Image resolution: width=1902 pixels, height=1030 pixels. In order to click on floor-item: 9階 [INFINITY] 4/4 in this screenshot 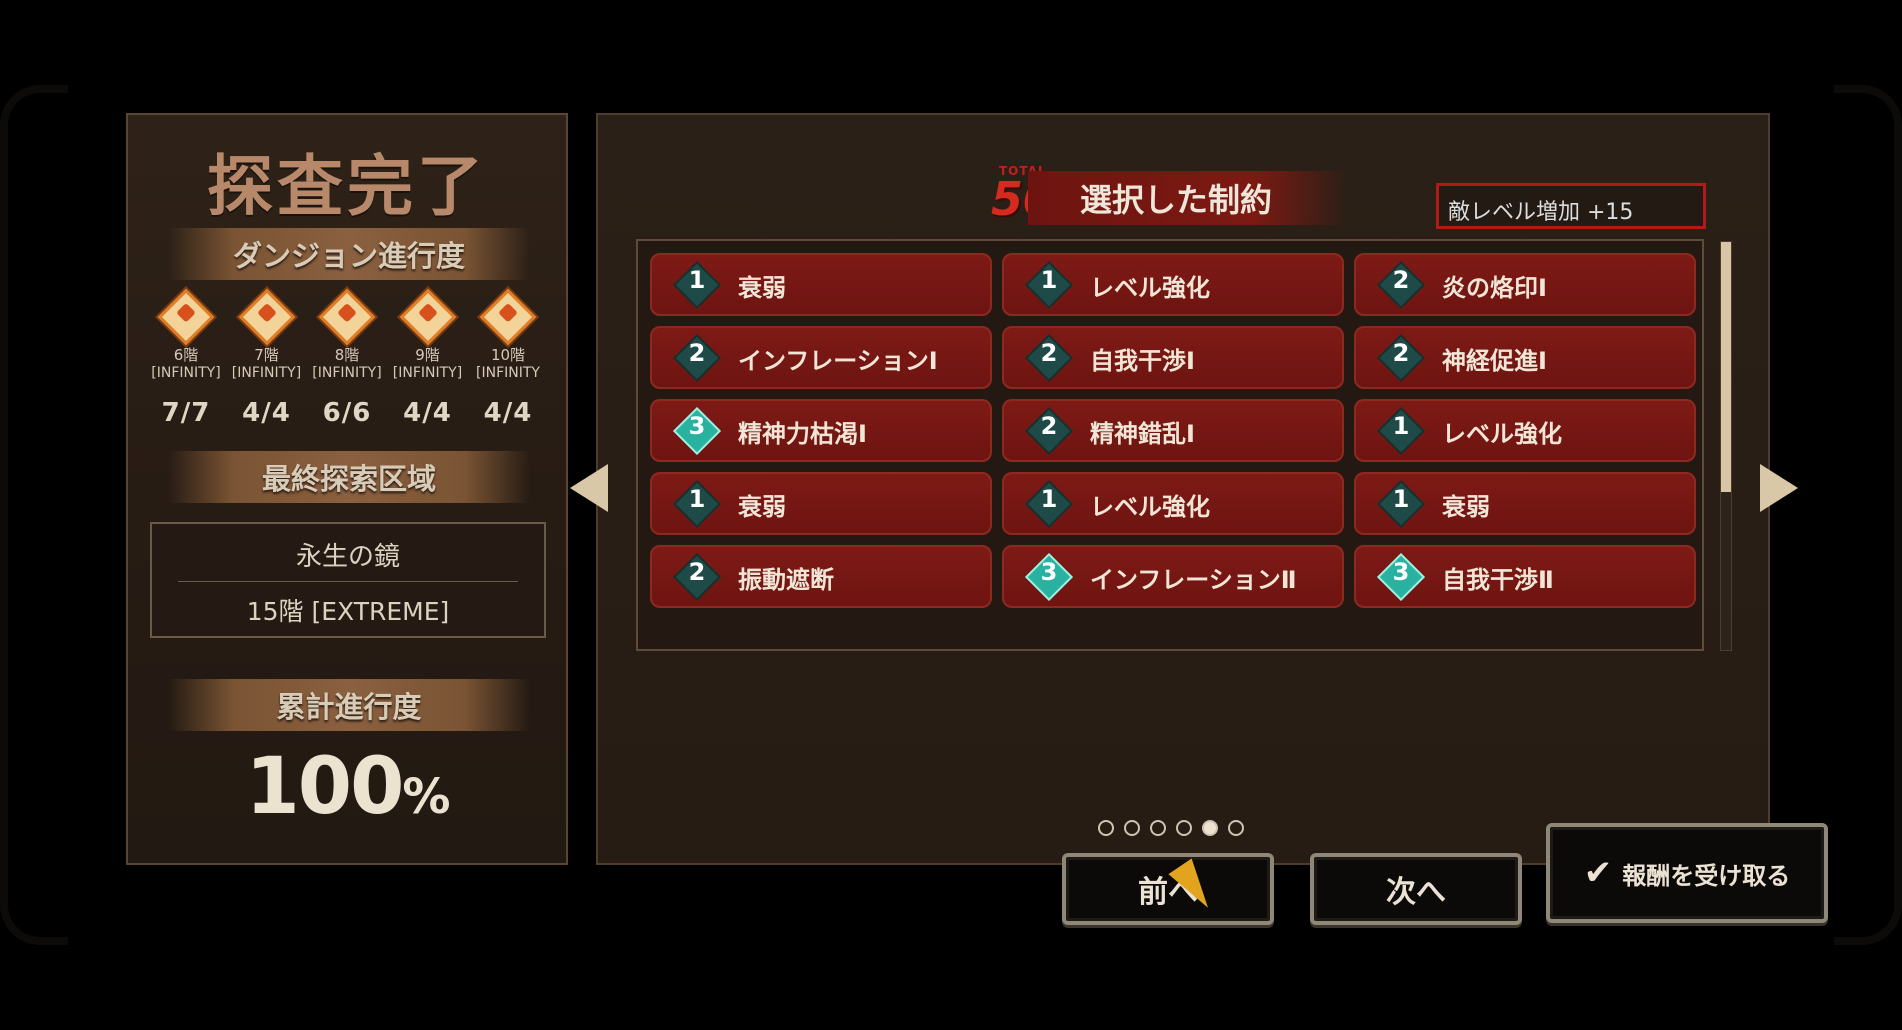, I will do `click(428, 358)`.